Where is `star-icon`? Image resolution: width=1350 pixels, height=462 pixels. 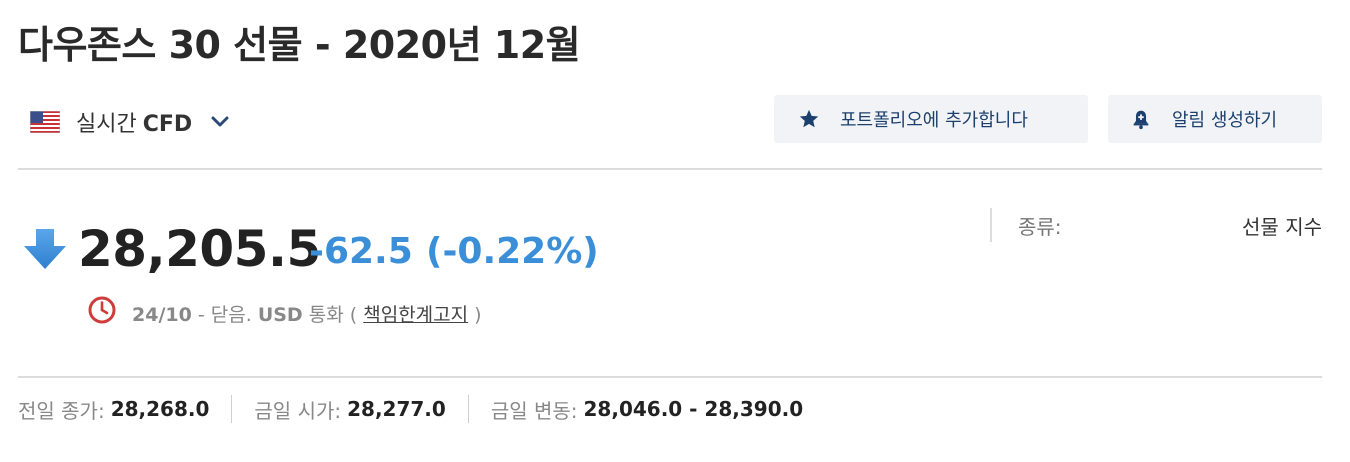 star-icon is located at coordinates (809, 118).